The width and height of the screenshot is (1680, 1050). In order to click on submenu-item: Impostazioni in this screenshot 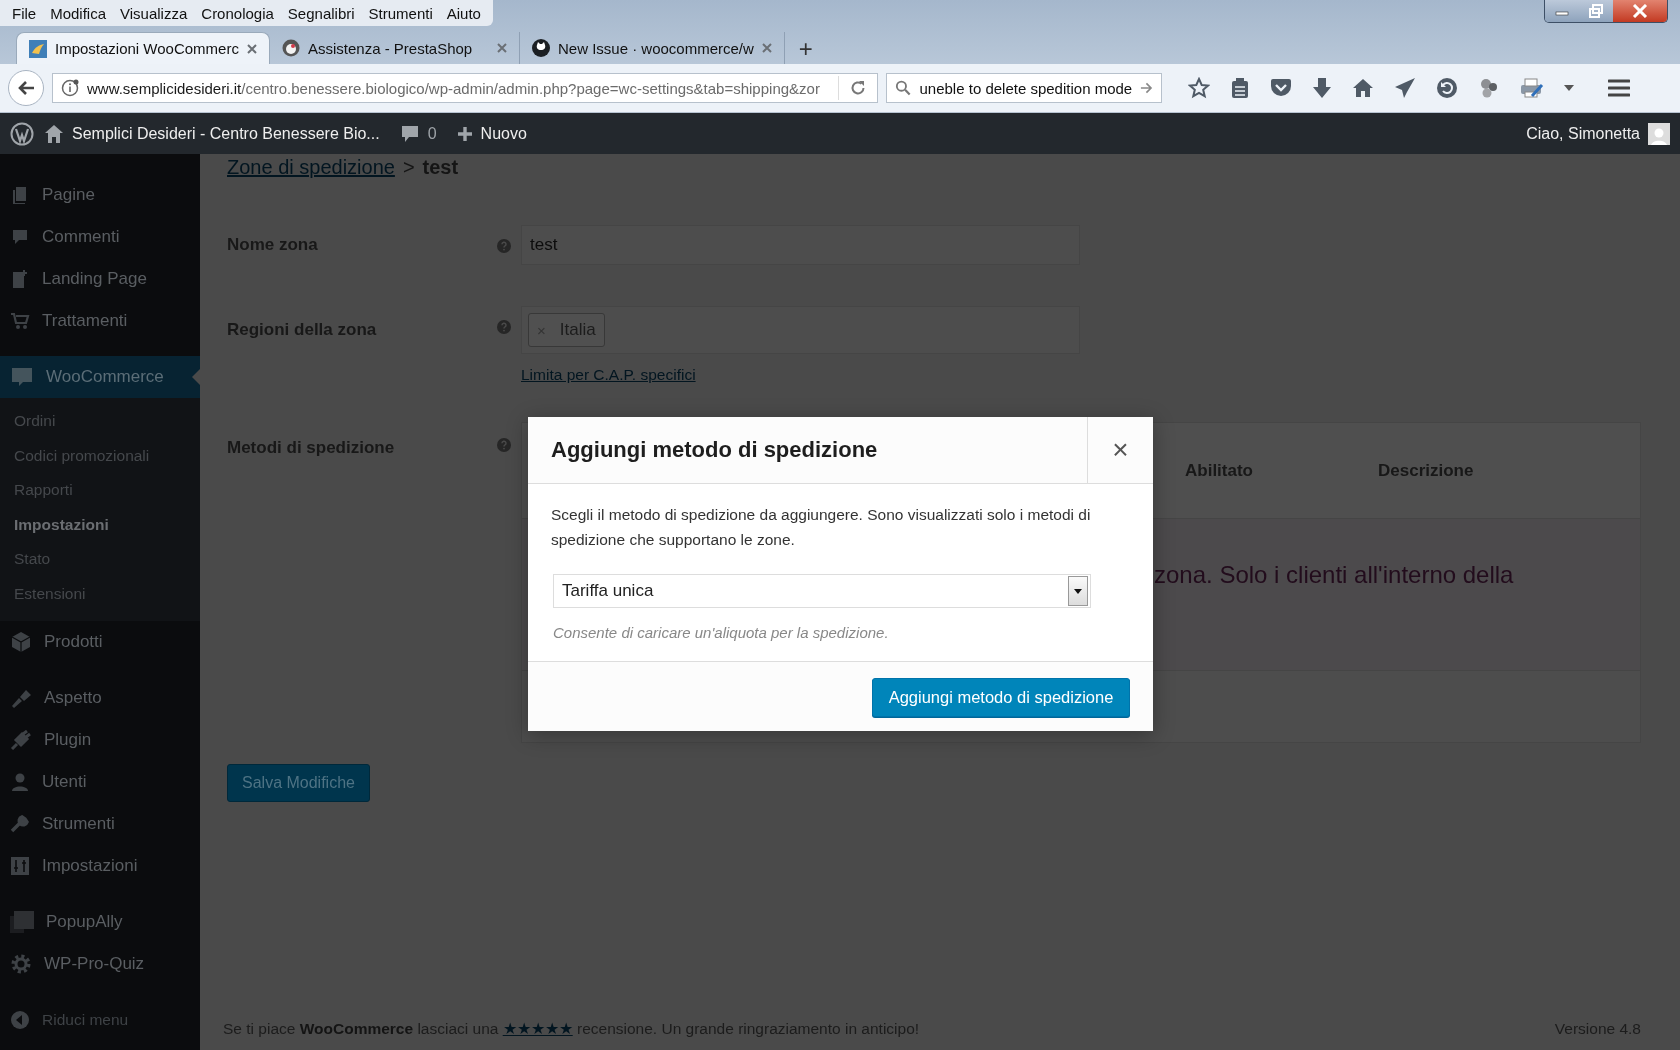, I will do `click(100, 524)`.